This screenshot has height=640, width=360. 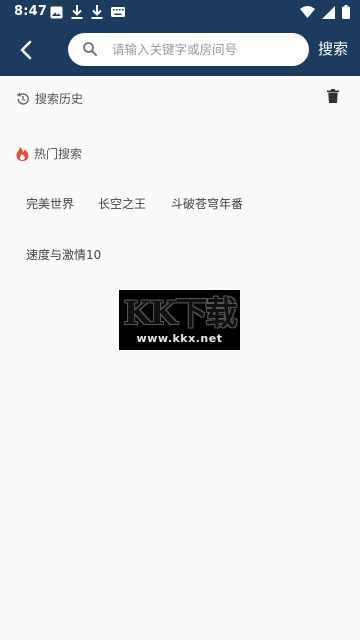 What do you see at coordinates (23, 99) in the screenshot?
I see `history-icon` at bounding box center [23, 99].